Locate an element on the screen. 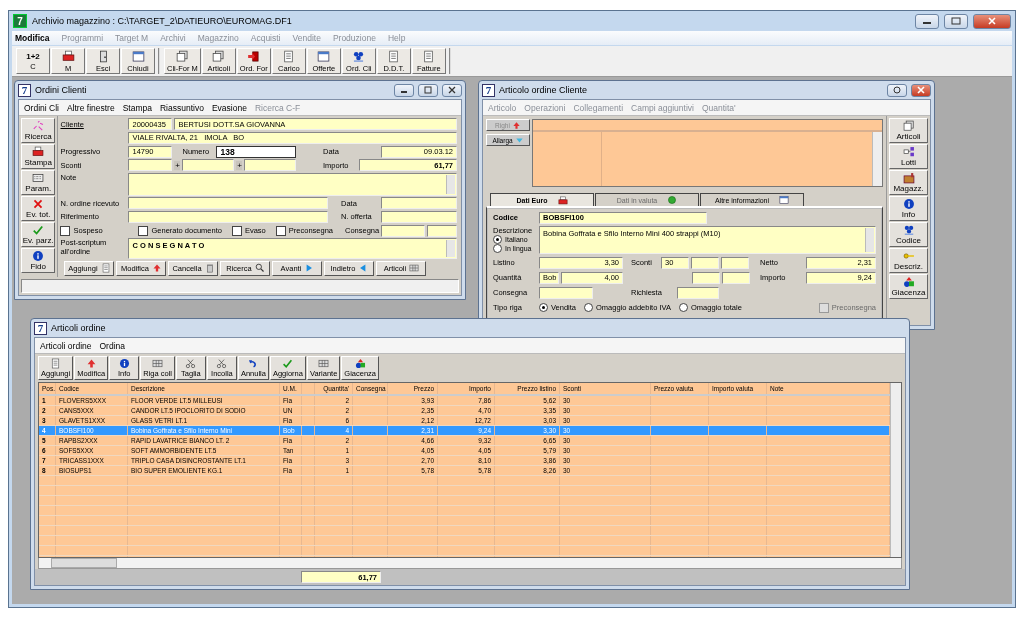 Image resolution: width=1024 pixels, height=617 pixels. boxes-icon is located at coordinates (908, 152).